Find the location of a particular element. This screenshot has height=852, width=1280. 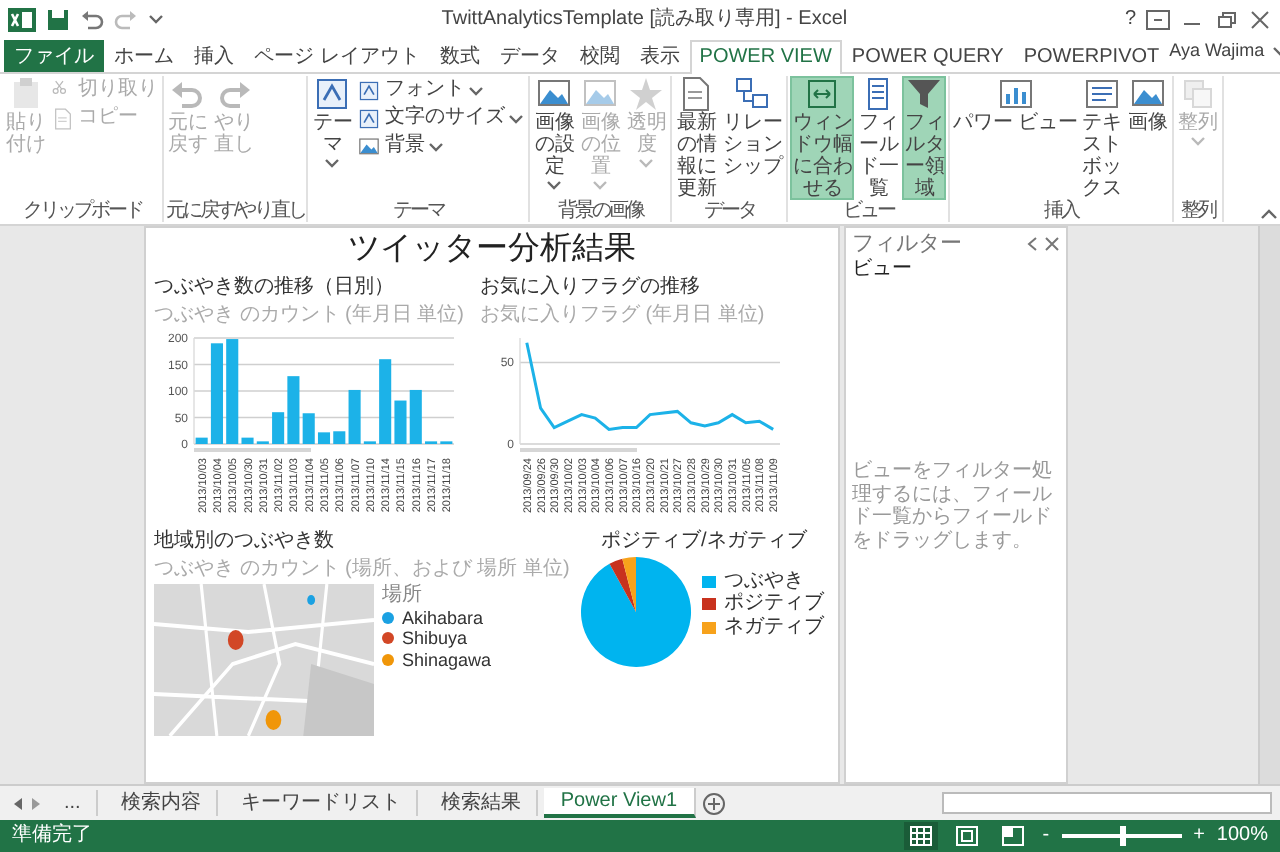

save-icon is located at coordinates (58, 19).